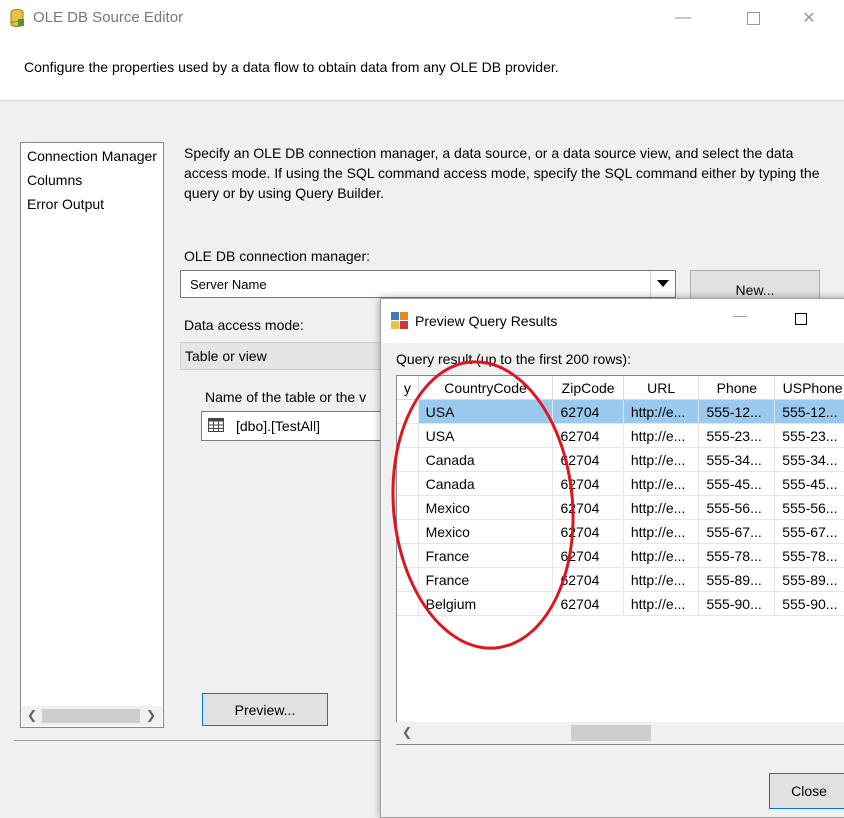 This screenshot has height=818, width=844. I want to click on connection-manager-value: Server Name, so click(228, 284).